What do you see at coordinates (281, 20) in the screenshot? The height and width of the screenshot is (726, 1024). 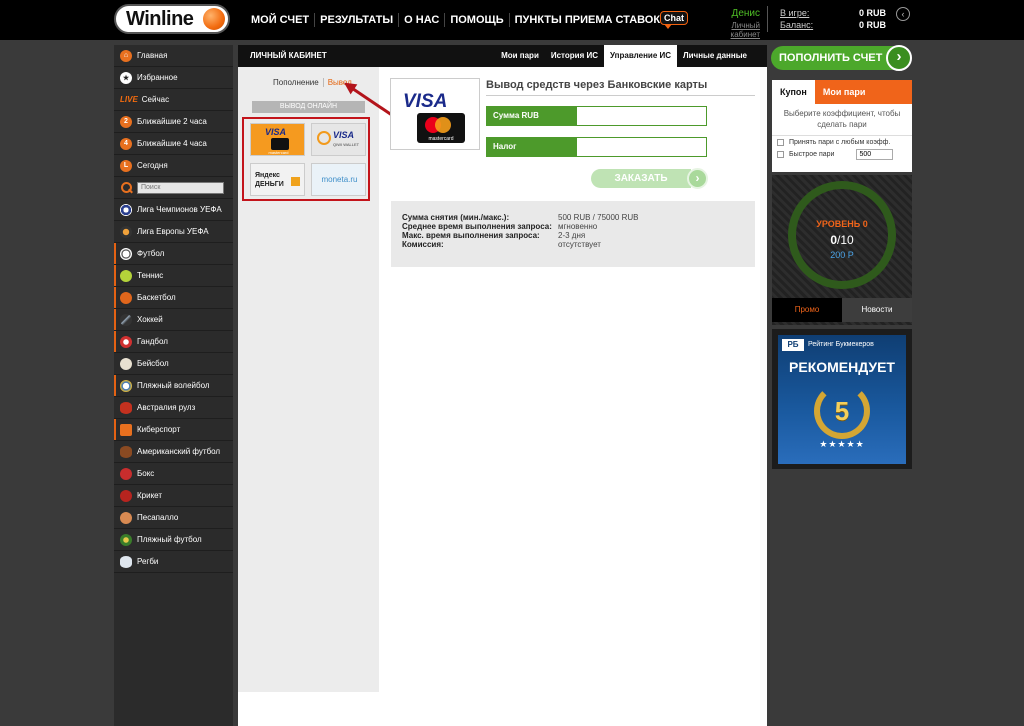 I see `nav-my-account: МОЙ СЧЕТ` at bounding box center [281, 20].